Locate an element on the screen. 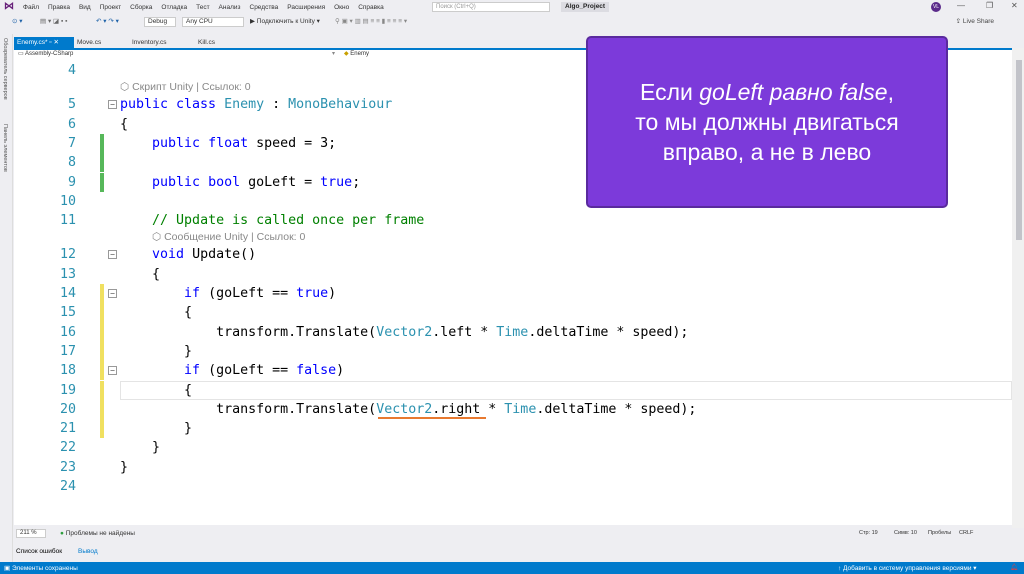 Image resolution: width=1024 pixels, height=574 pixels. notification-icon: 🔔︎ is located at coordinates (1014, 567).